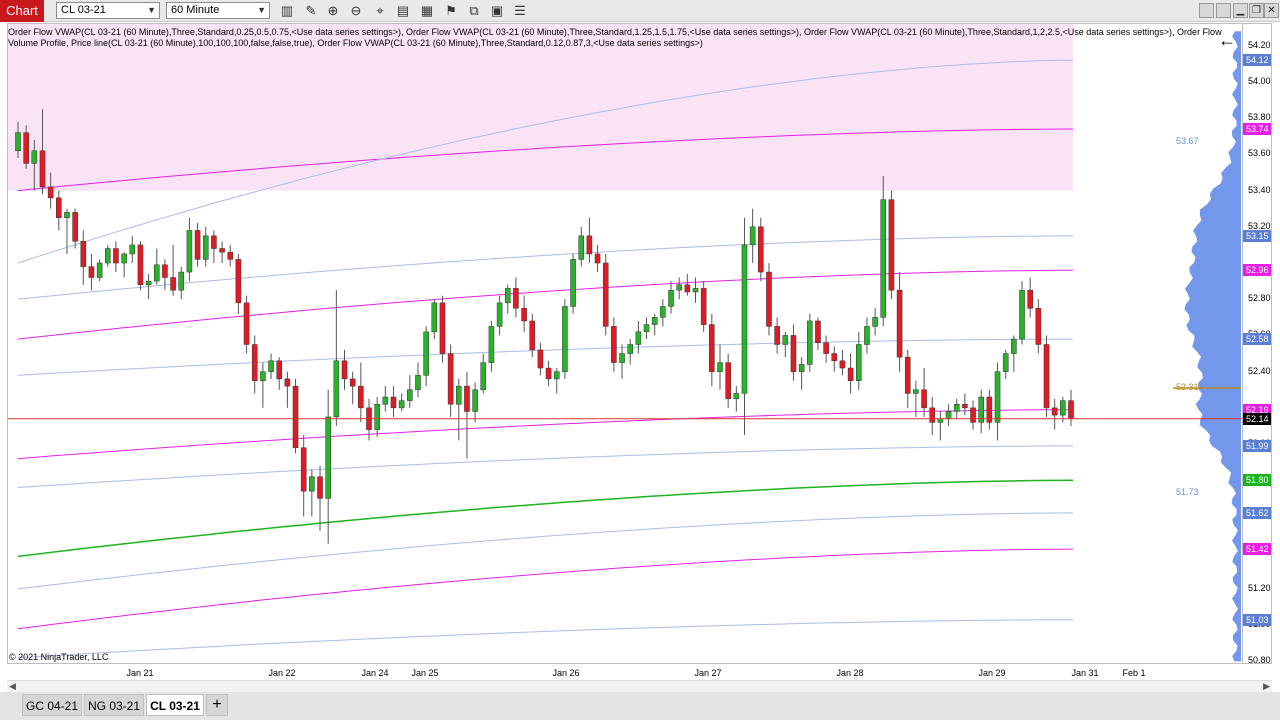  Describe the element at coordinates (640, 706) in the screenshot. I see `tab-bar: GC 04-21 NG 03-21 CL 03-21 +` at that location.